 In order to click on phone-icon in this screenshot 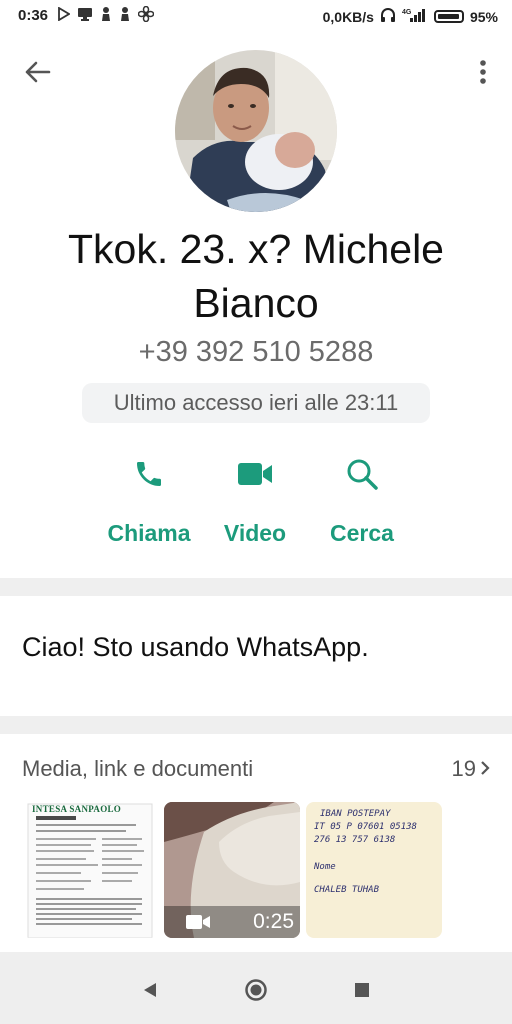, I will do `click(149, 476)`.